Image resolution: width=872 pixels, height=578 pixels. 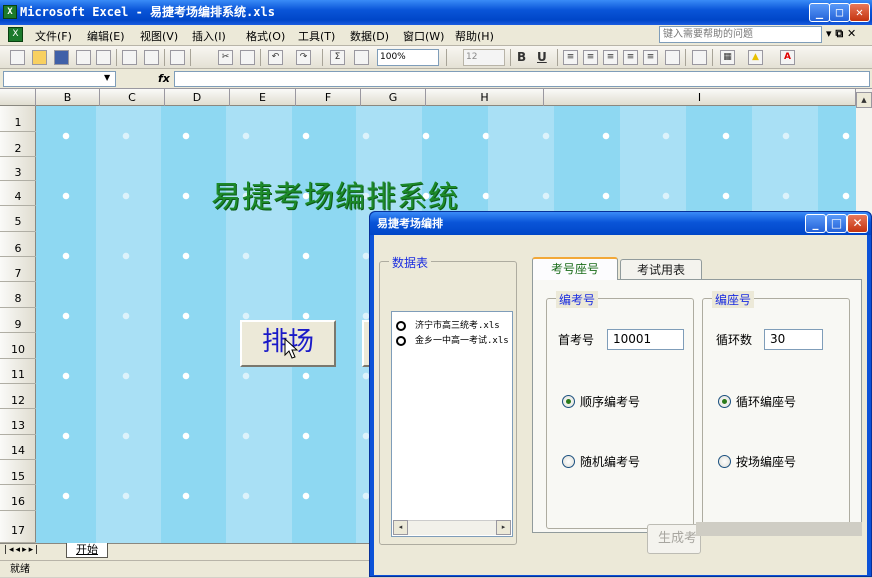 I want to click on menu-file: 文件(F), so click(x=53, y=36).